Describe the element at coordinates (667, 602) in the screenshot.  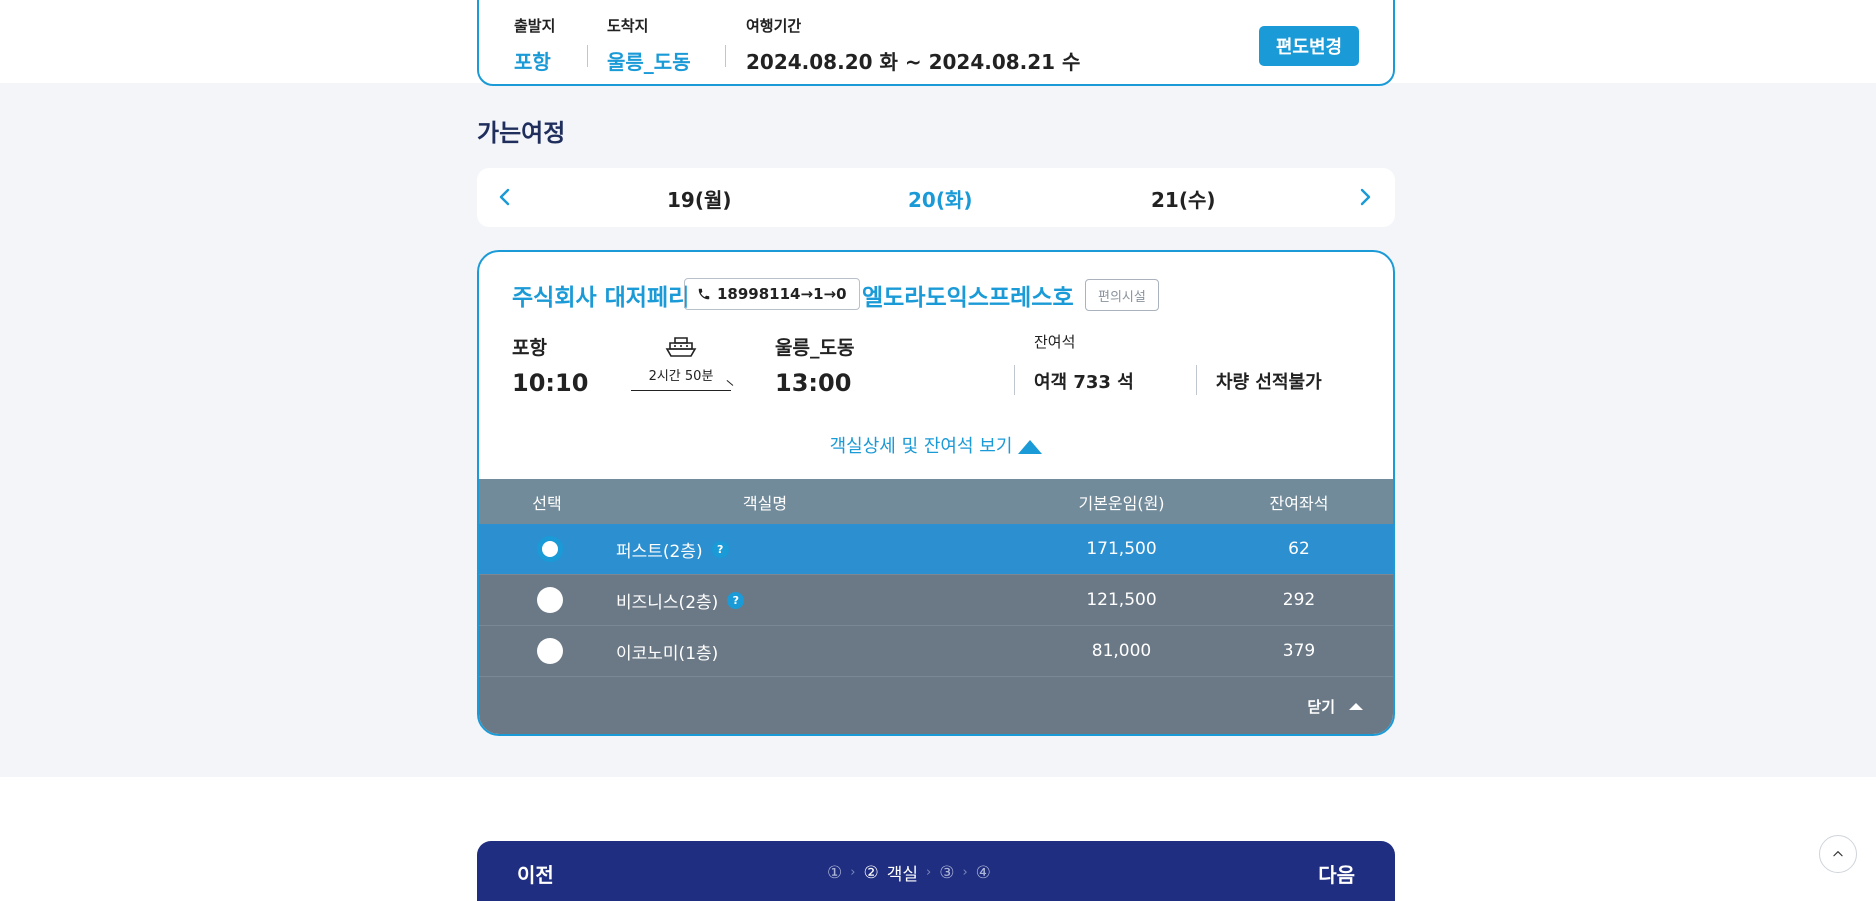
I see `cabin-name: 비즈니스(2층)` at that location.